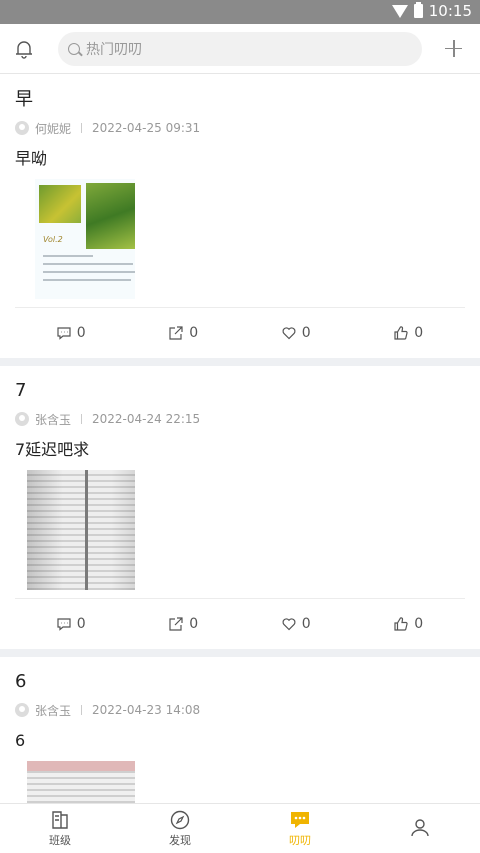 The image size is (480, 853). What do you see at coordinates (453, 49) in the screenshot?
I see `add-post-button` at bounding box center [453, 49].